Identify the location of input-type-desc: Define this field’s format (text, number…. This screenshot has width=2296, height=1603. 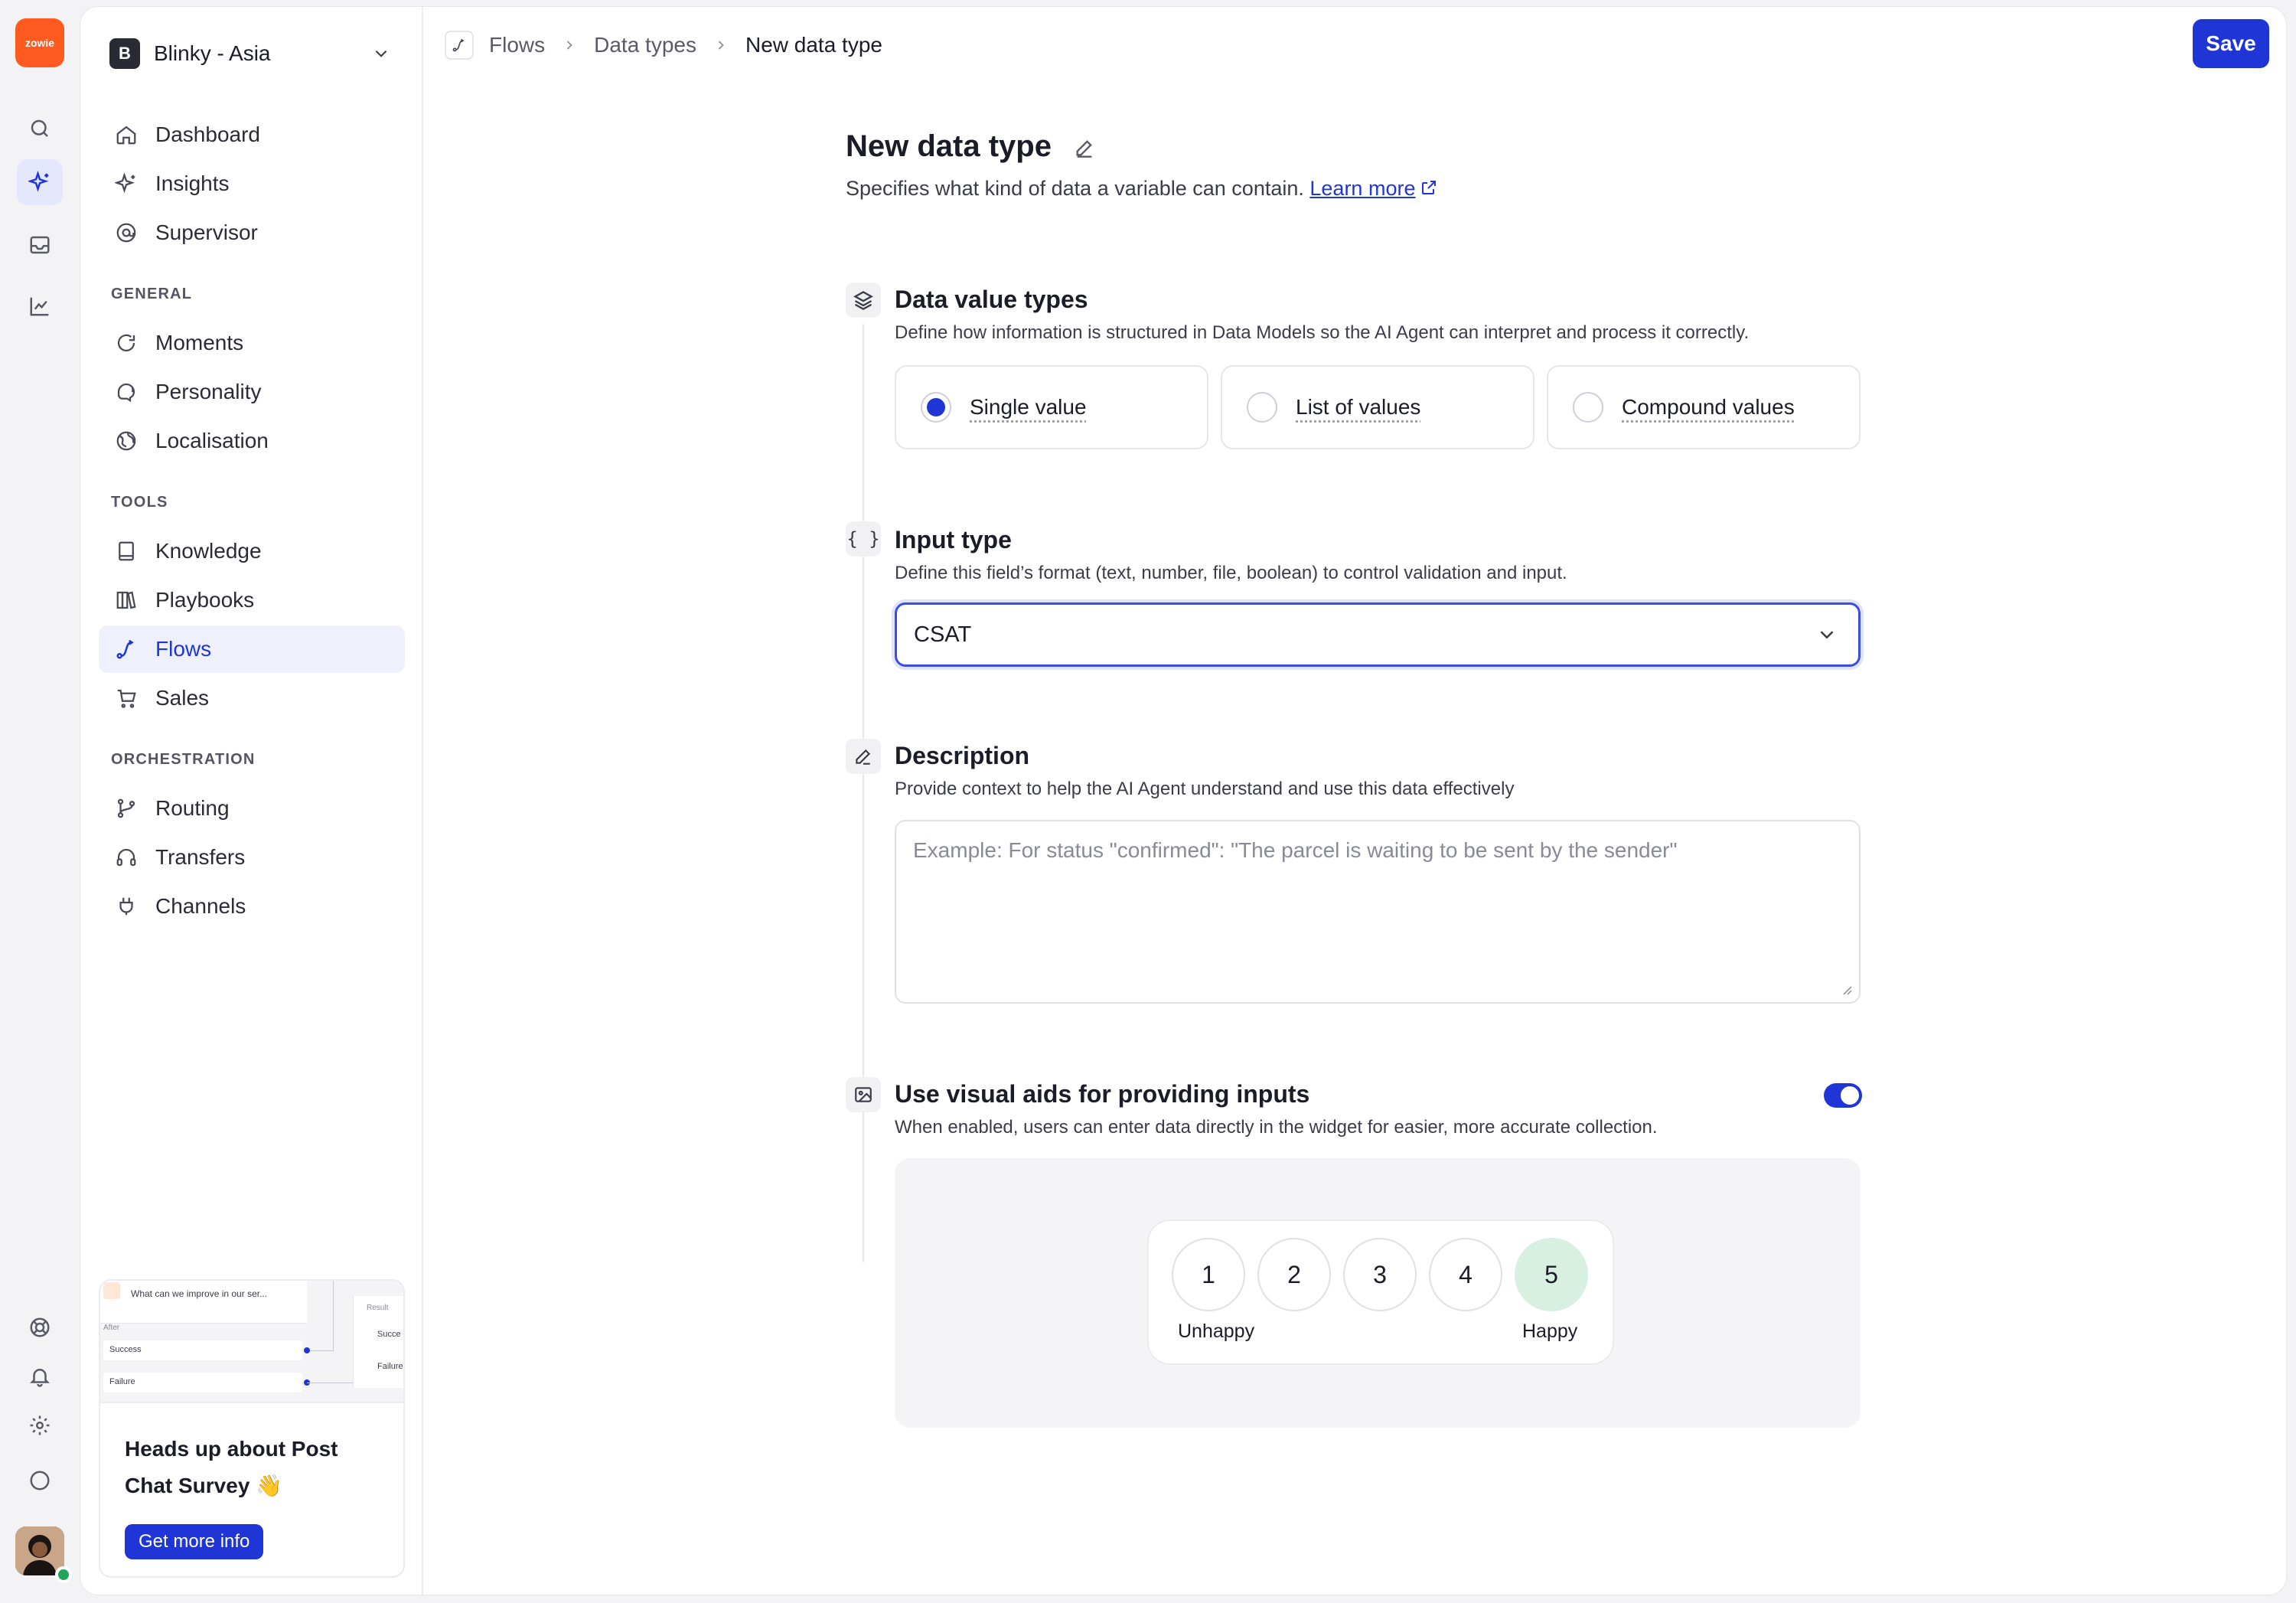
(1231, 573).